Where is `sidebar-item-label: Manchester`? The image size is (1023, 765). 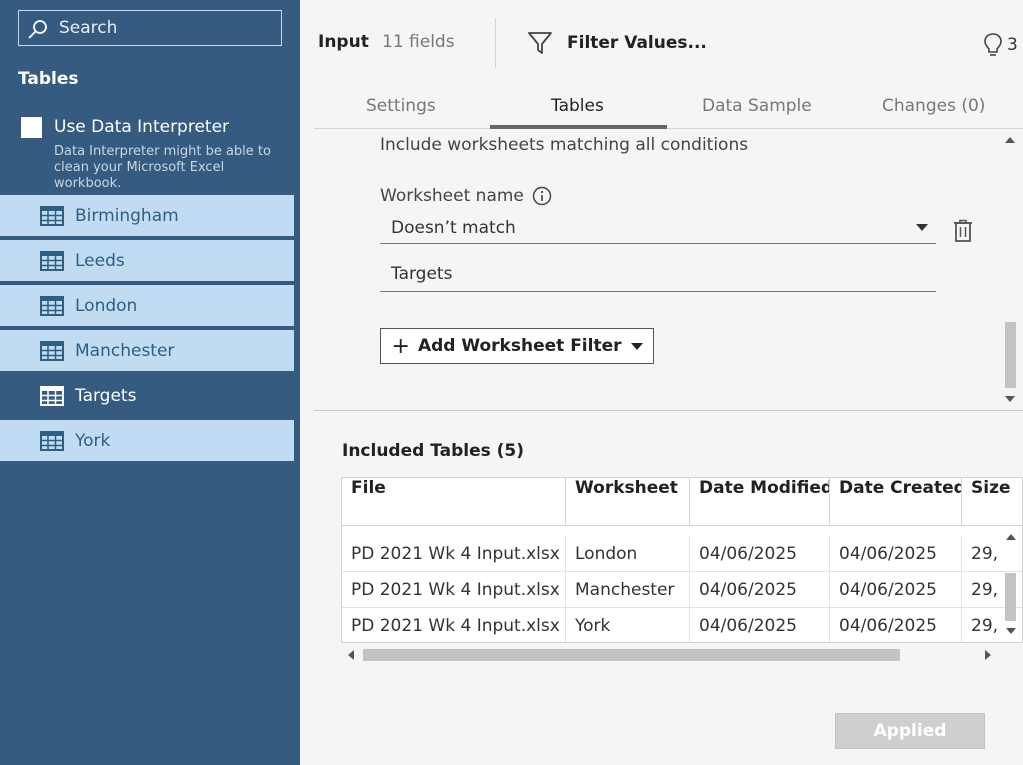 sidebar-item-label: Manchester is located at coordinates (125, 350).